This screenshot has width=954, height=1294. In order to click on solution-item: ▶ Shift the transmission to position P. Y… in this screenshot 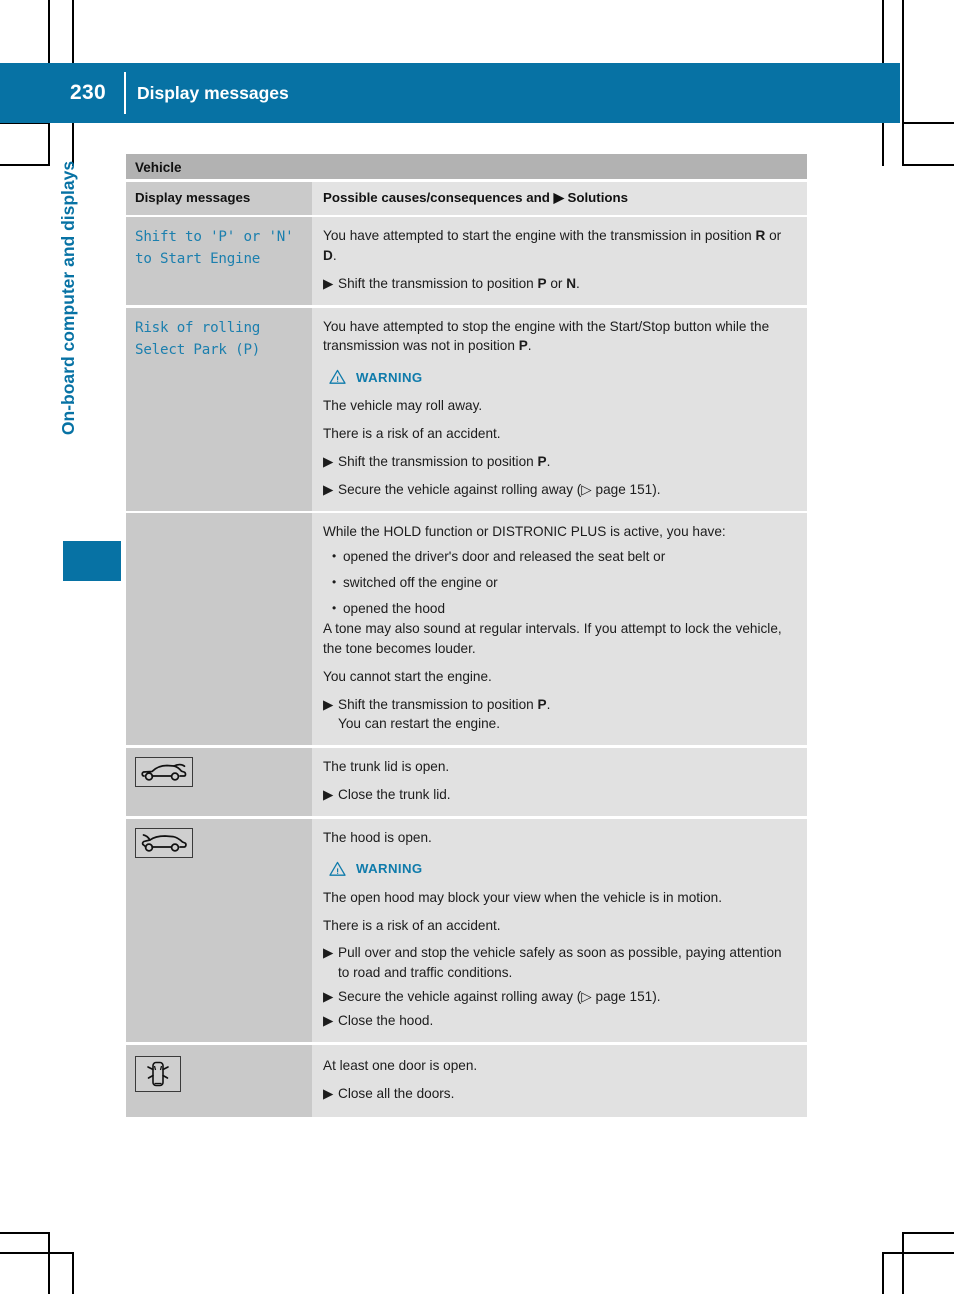, I will do `click(559, 715)`.